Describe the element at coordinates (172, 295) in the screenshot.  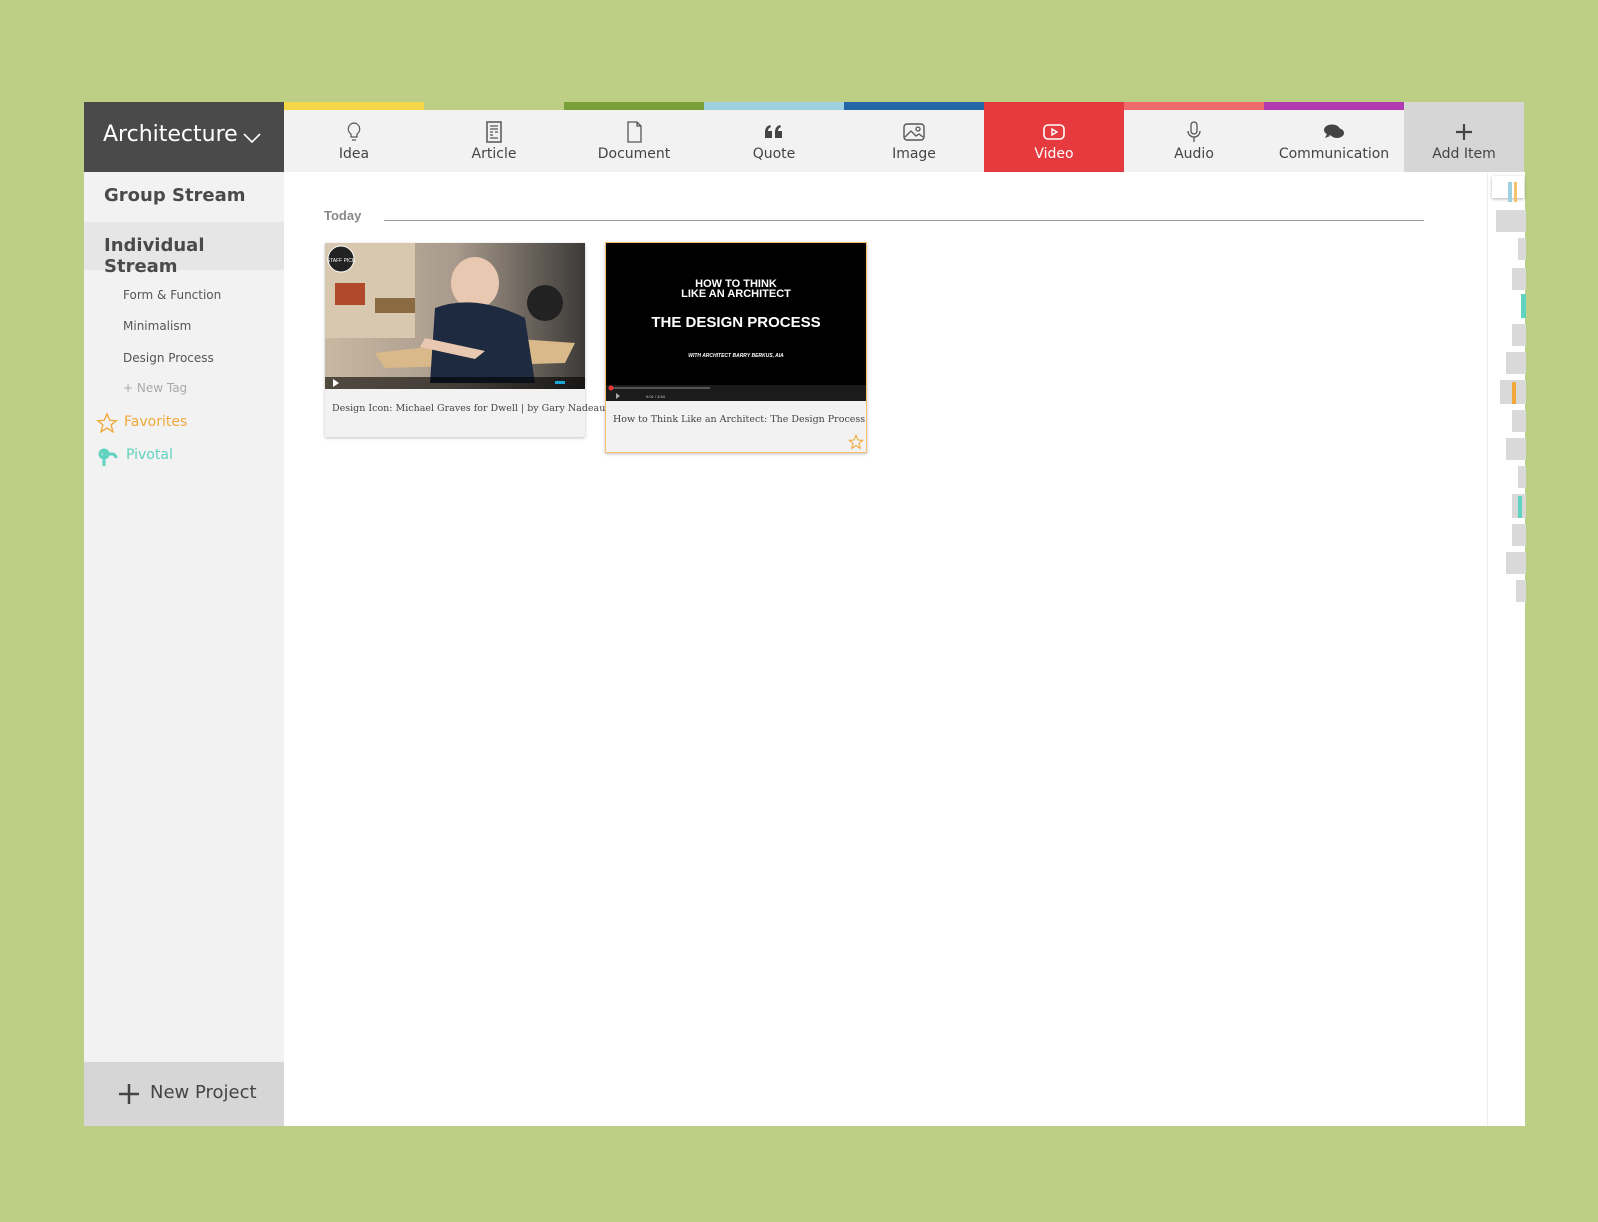
I see `tag-form-function: Form & Function` at that location.